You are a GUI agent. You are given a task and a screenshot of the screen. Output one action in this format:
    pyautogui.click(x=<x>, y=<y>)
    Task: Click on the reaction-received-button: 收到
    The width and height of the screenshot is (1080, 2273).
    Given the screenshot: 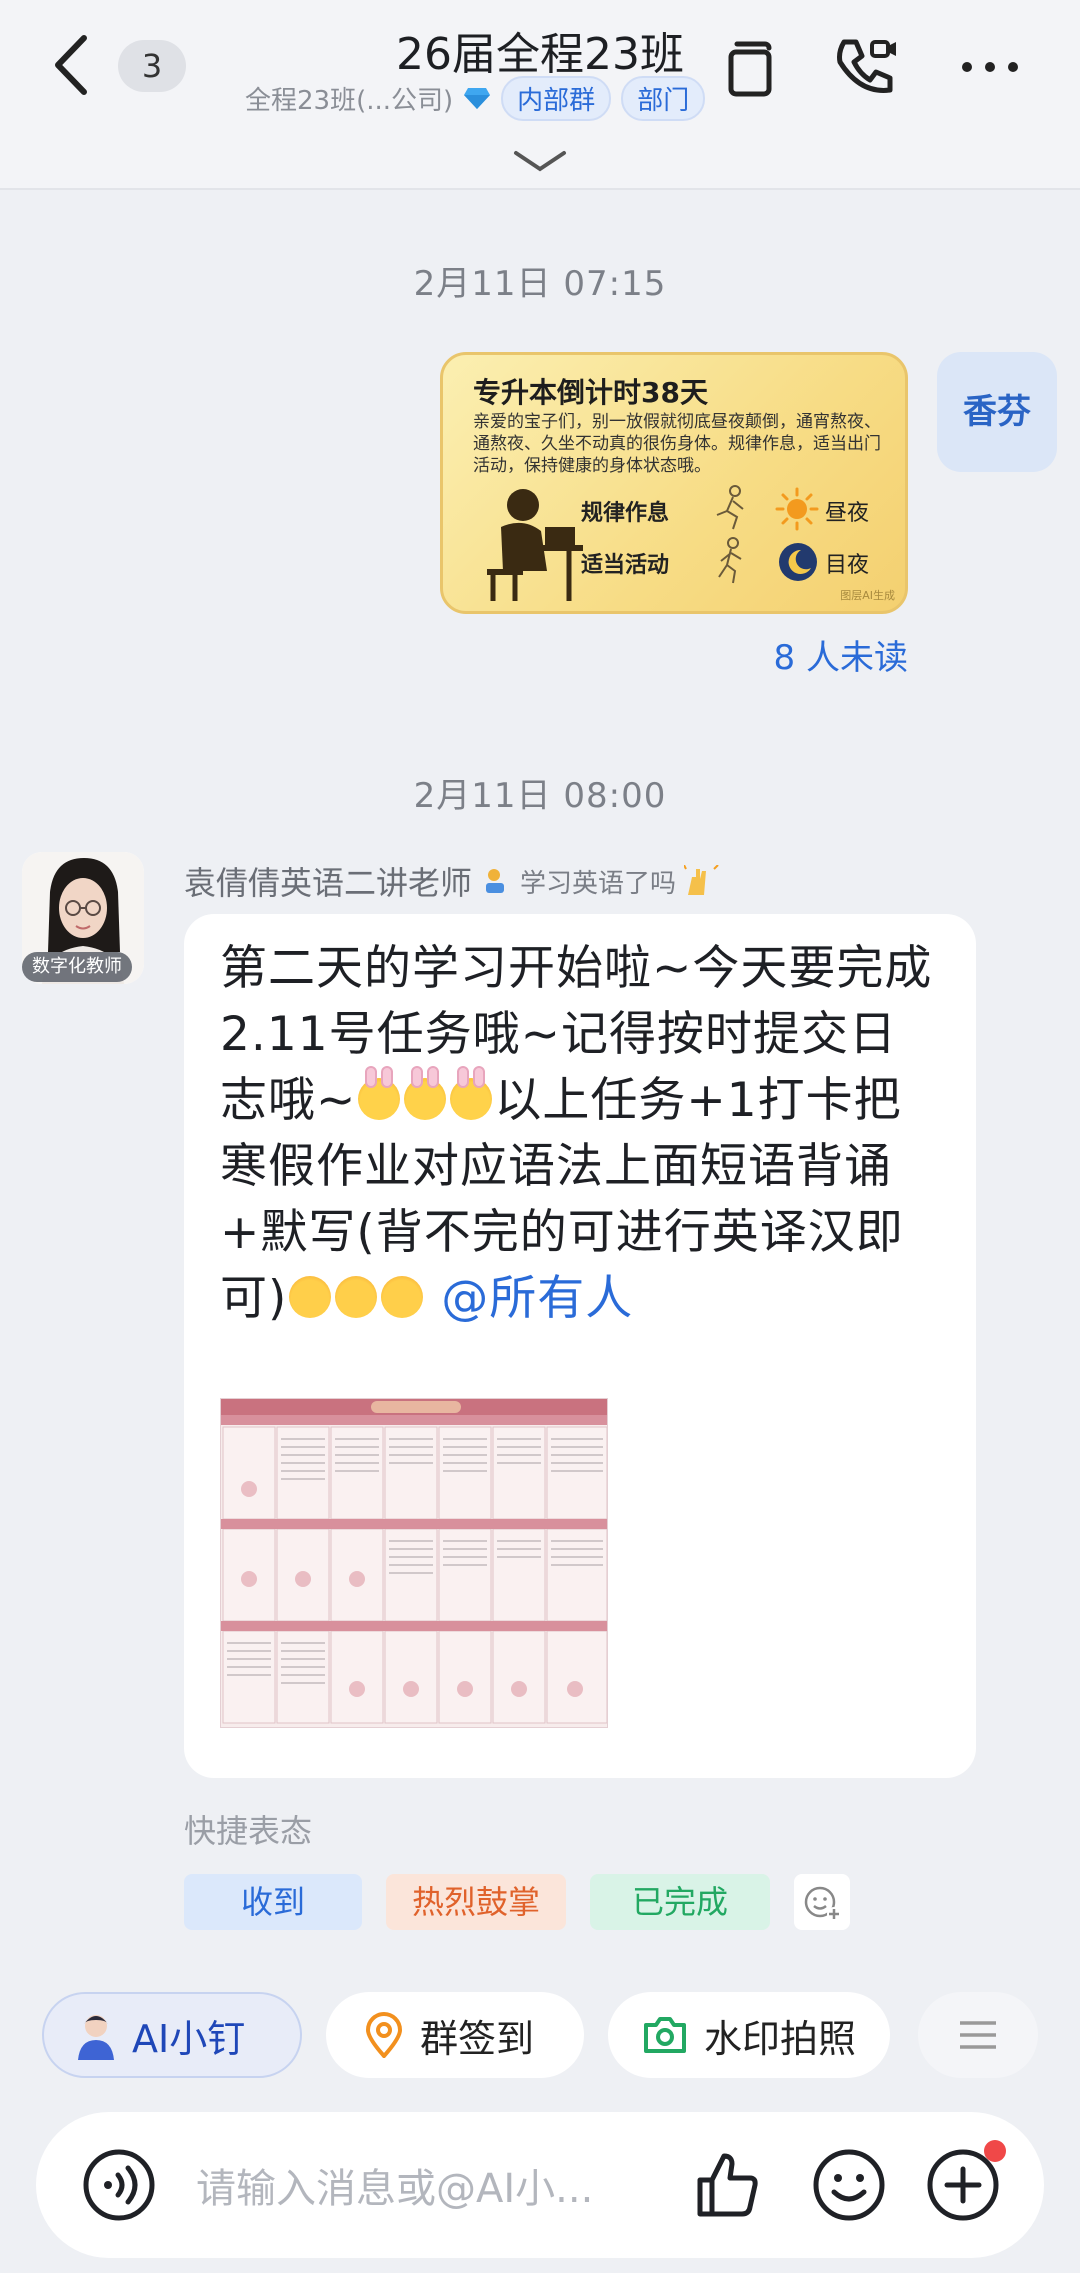 What is the action you would take?
    pyautogui.click(x=273, y=1902)
    